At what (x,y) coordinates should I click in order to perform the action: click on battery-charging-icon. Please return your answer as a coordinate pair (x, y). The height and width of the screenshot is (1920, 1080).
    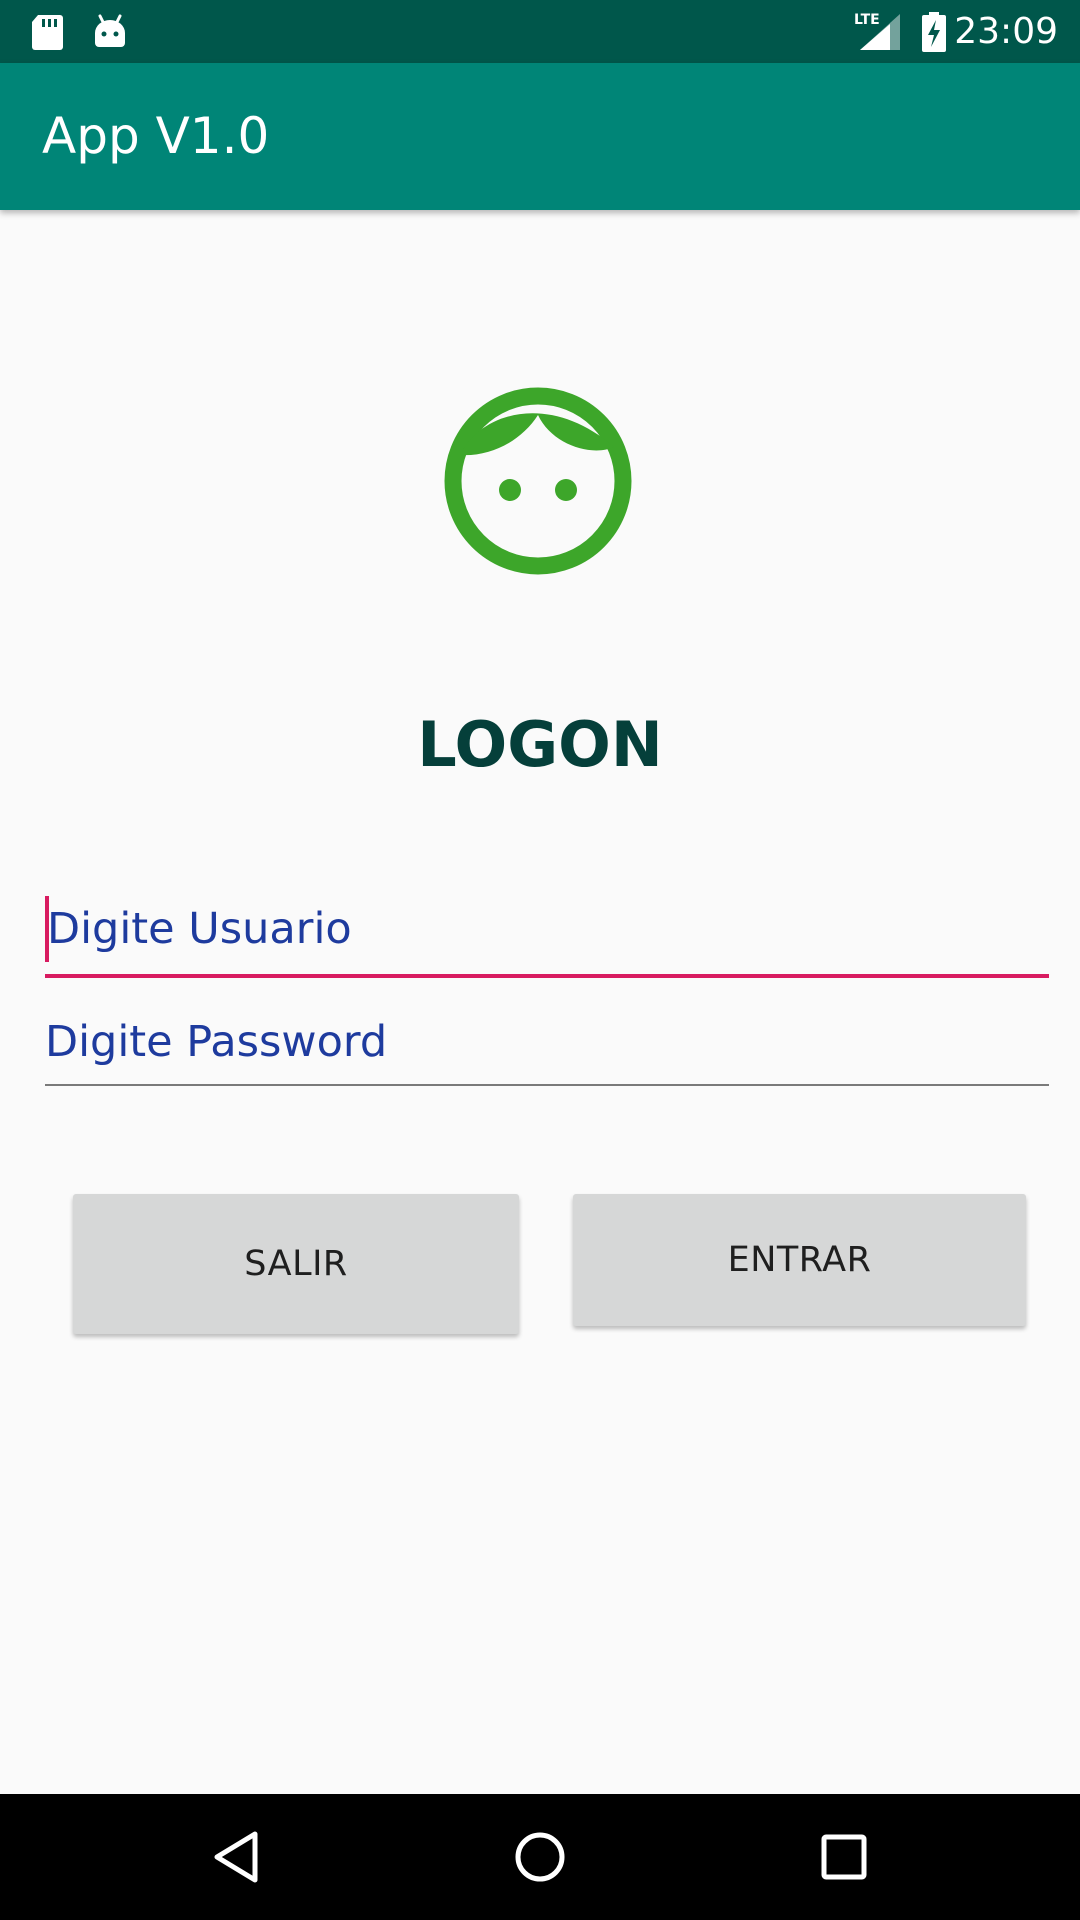
    Looking at the image, I should click on (934, 31).